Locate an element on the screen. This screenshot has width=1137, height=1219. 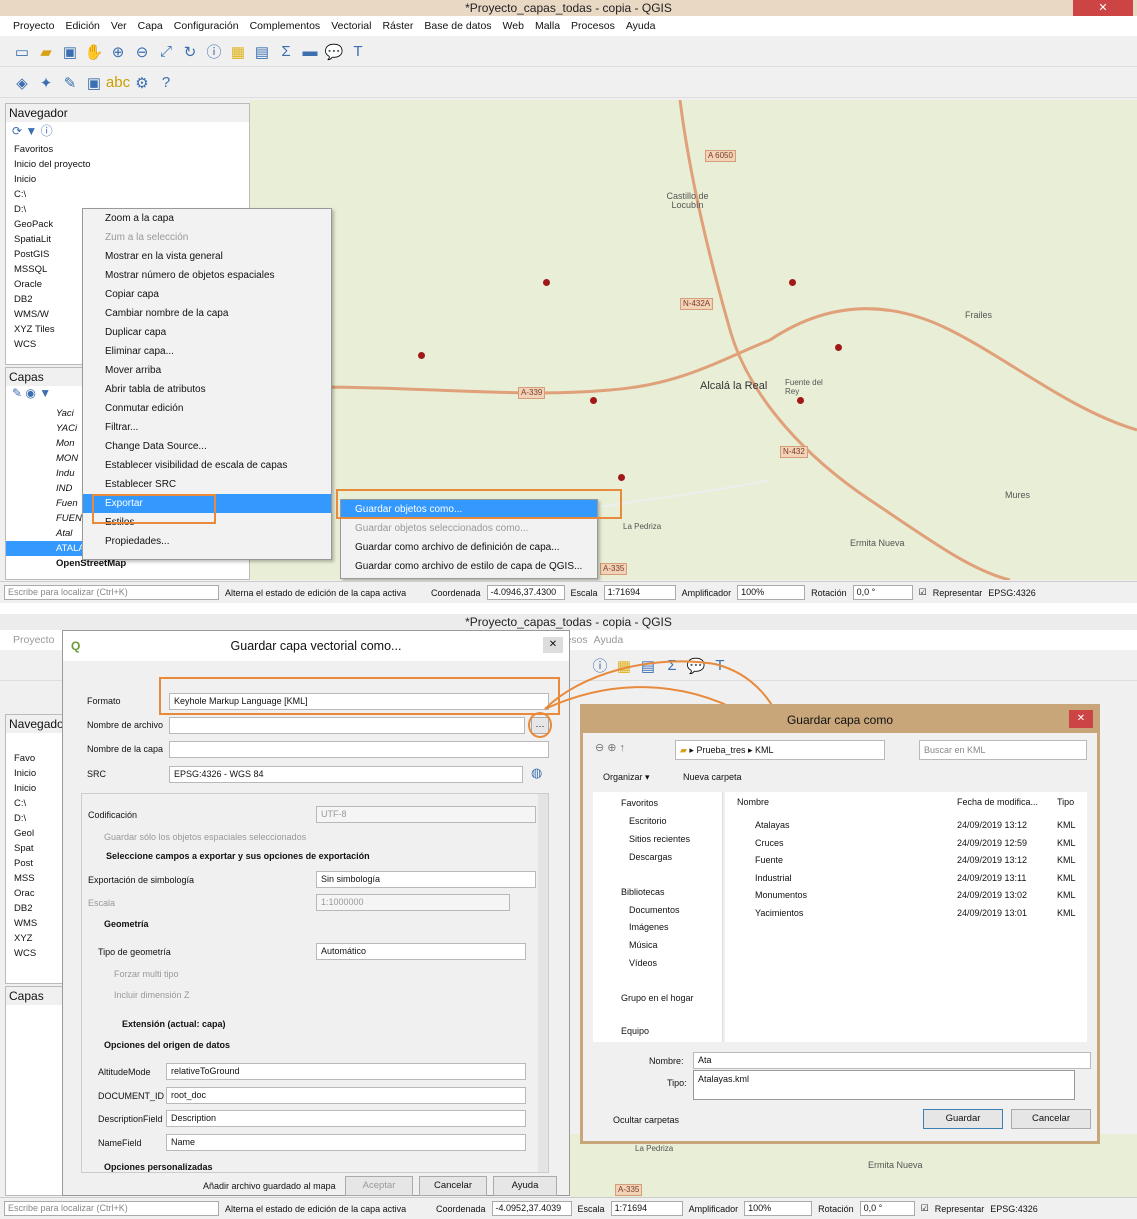
magnifier-field: 100% is located at coordinates (778, 1208).